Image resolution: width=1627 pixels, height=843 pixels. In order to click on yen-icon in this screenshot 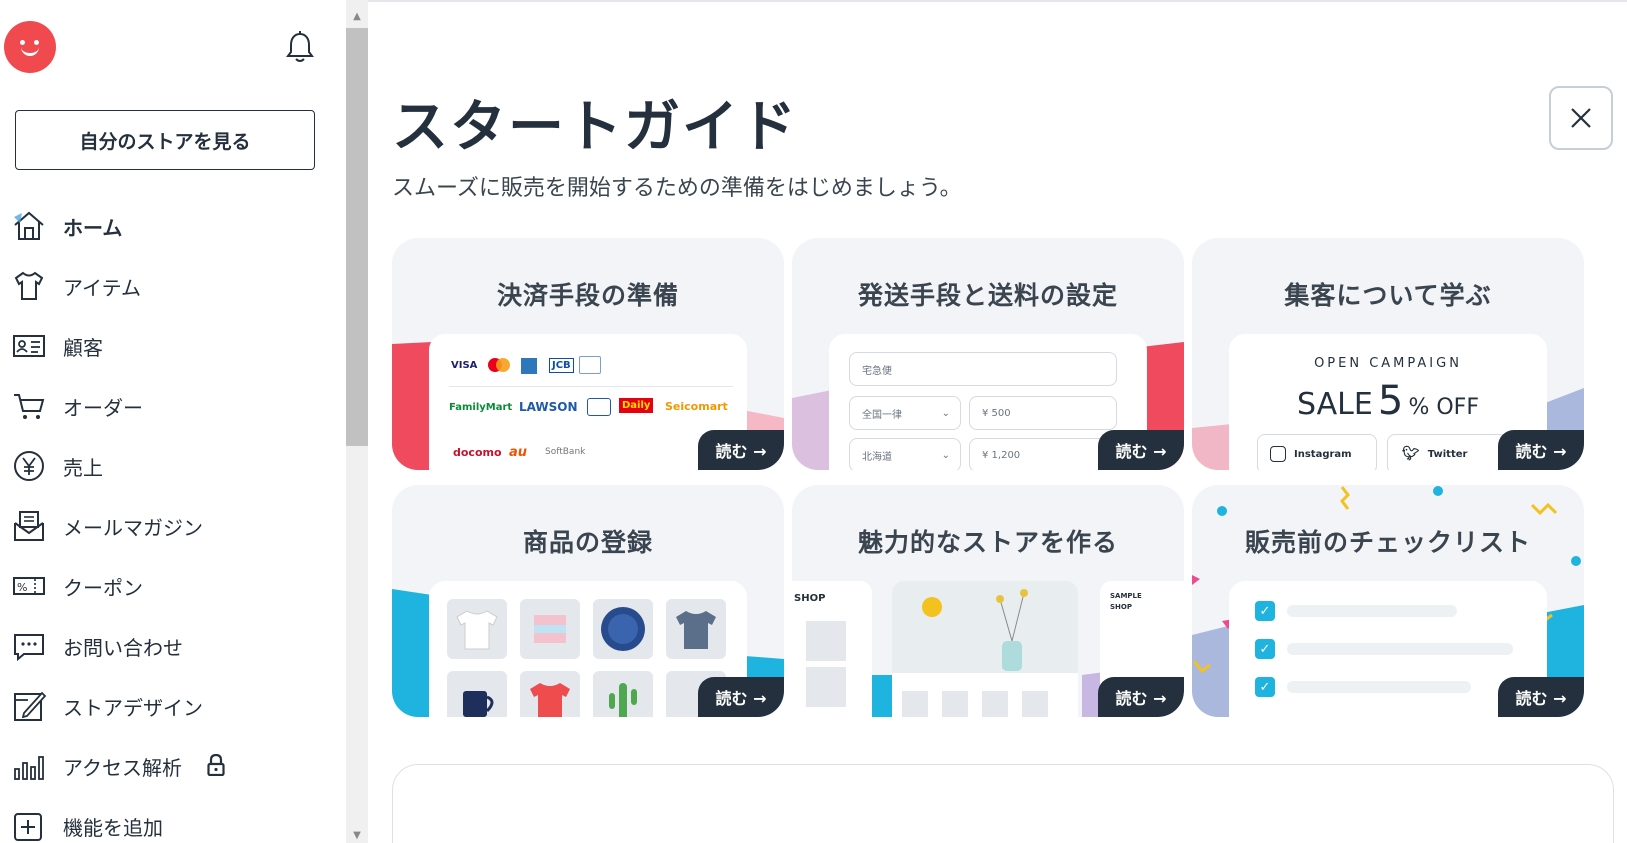, I will do `click(29, 466)`.